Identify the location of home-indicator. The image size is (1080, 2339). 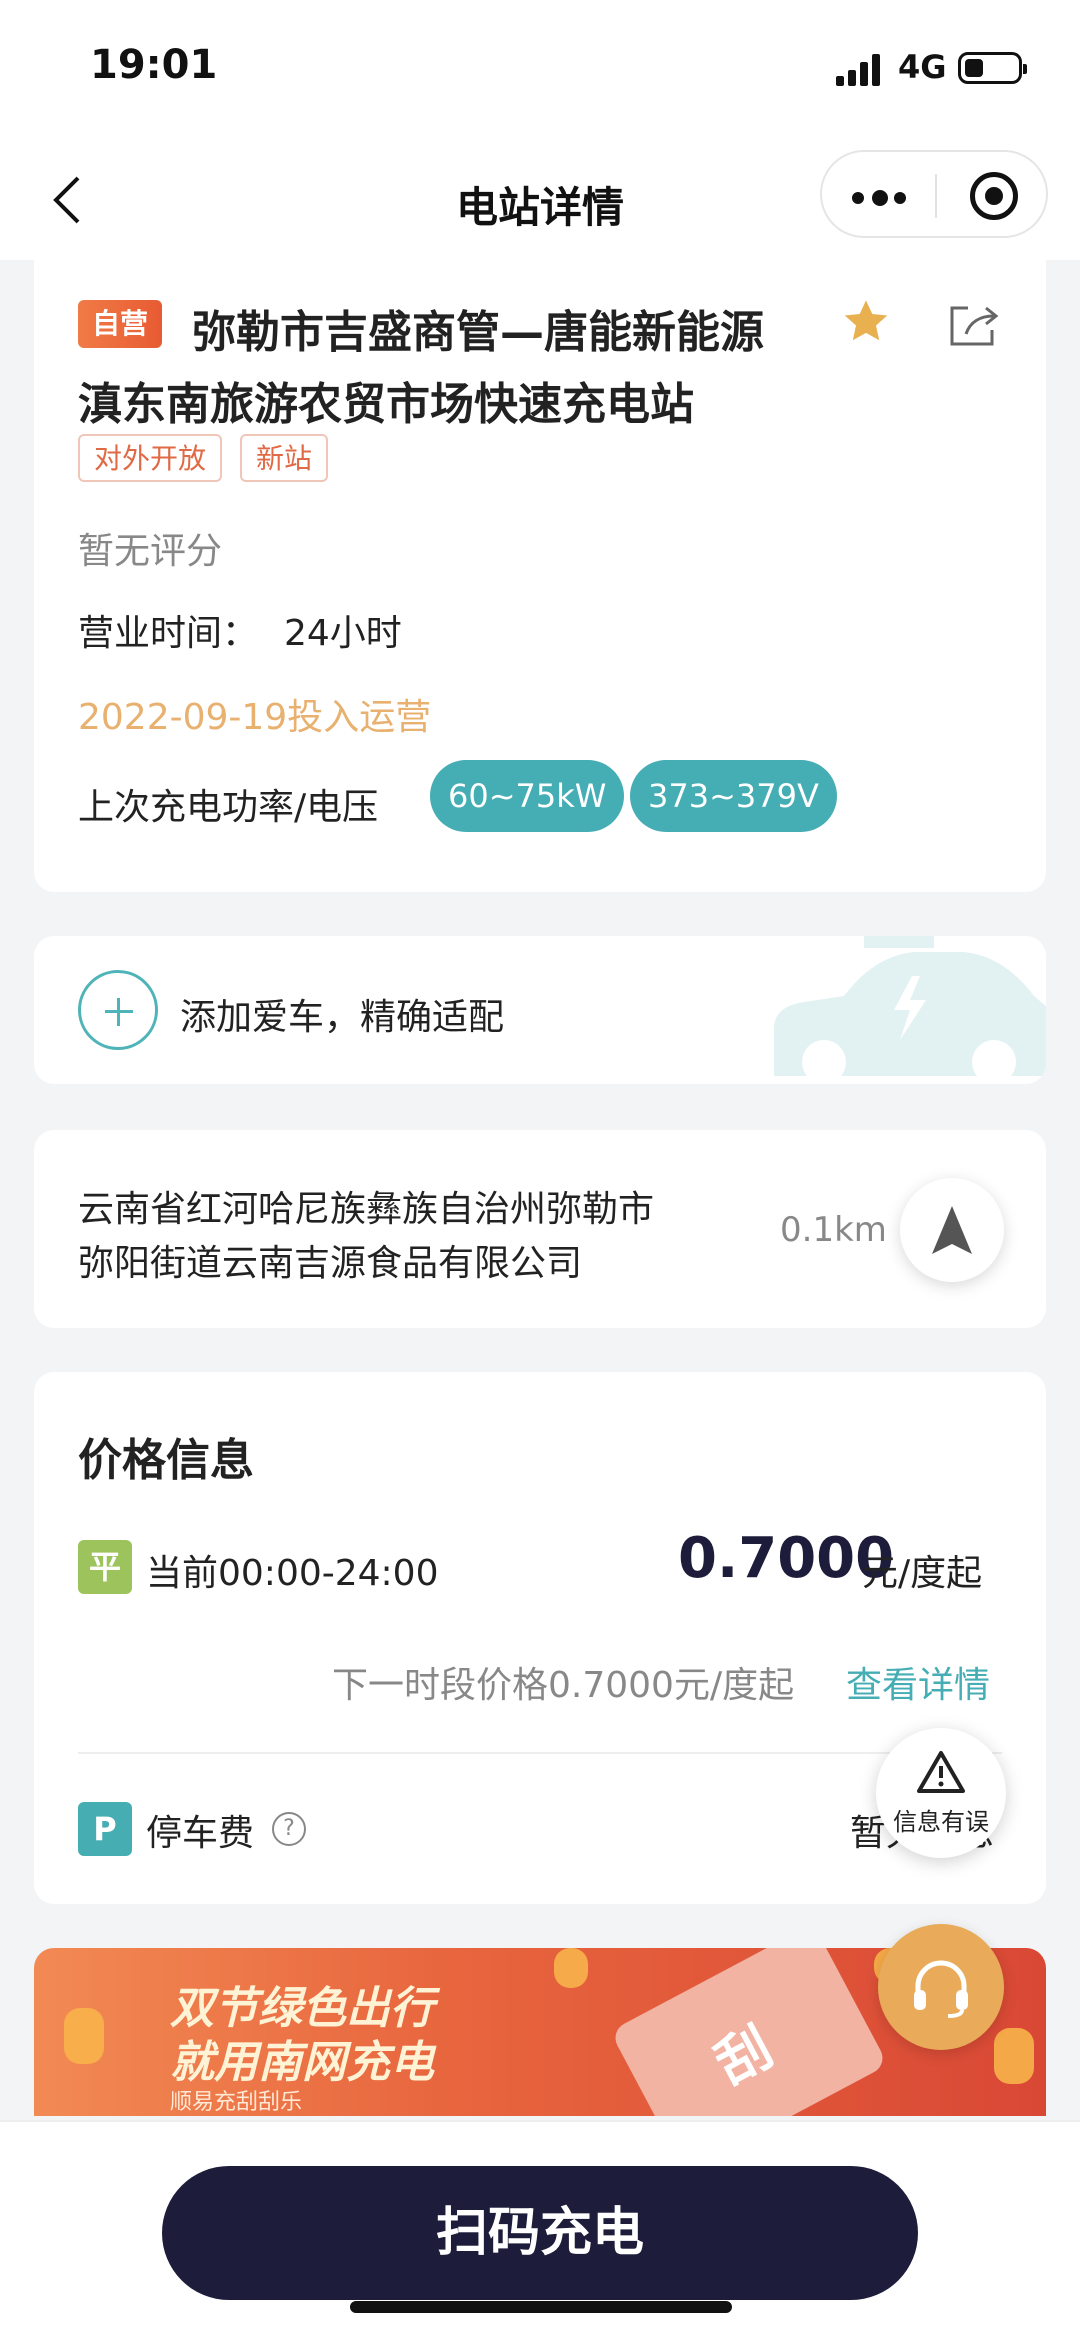
(541, 2307).